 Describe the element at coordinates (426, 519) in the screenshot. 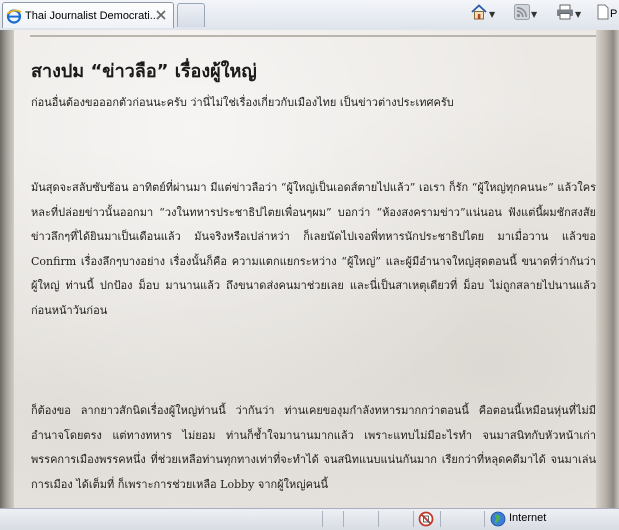

I see `popup-blocked-icon` at that location.